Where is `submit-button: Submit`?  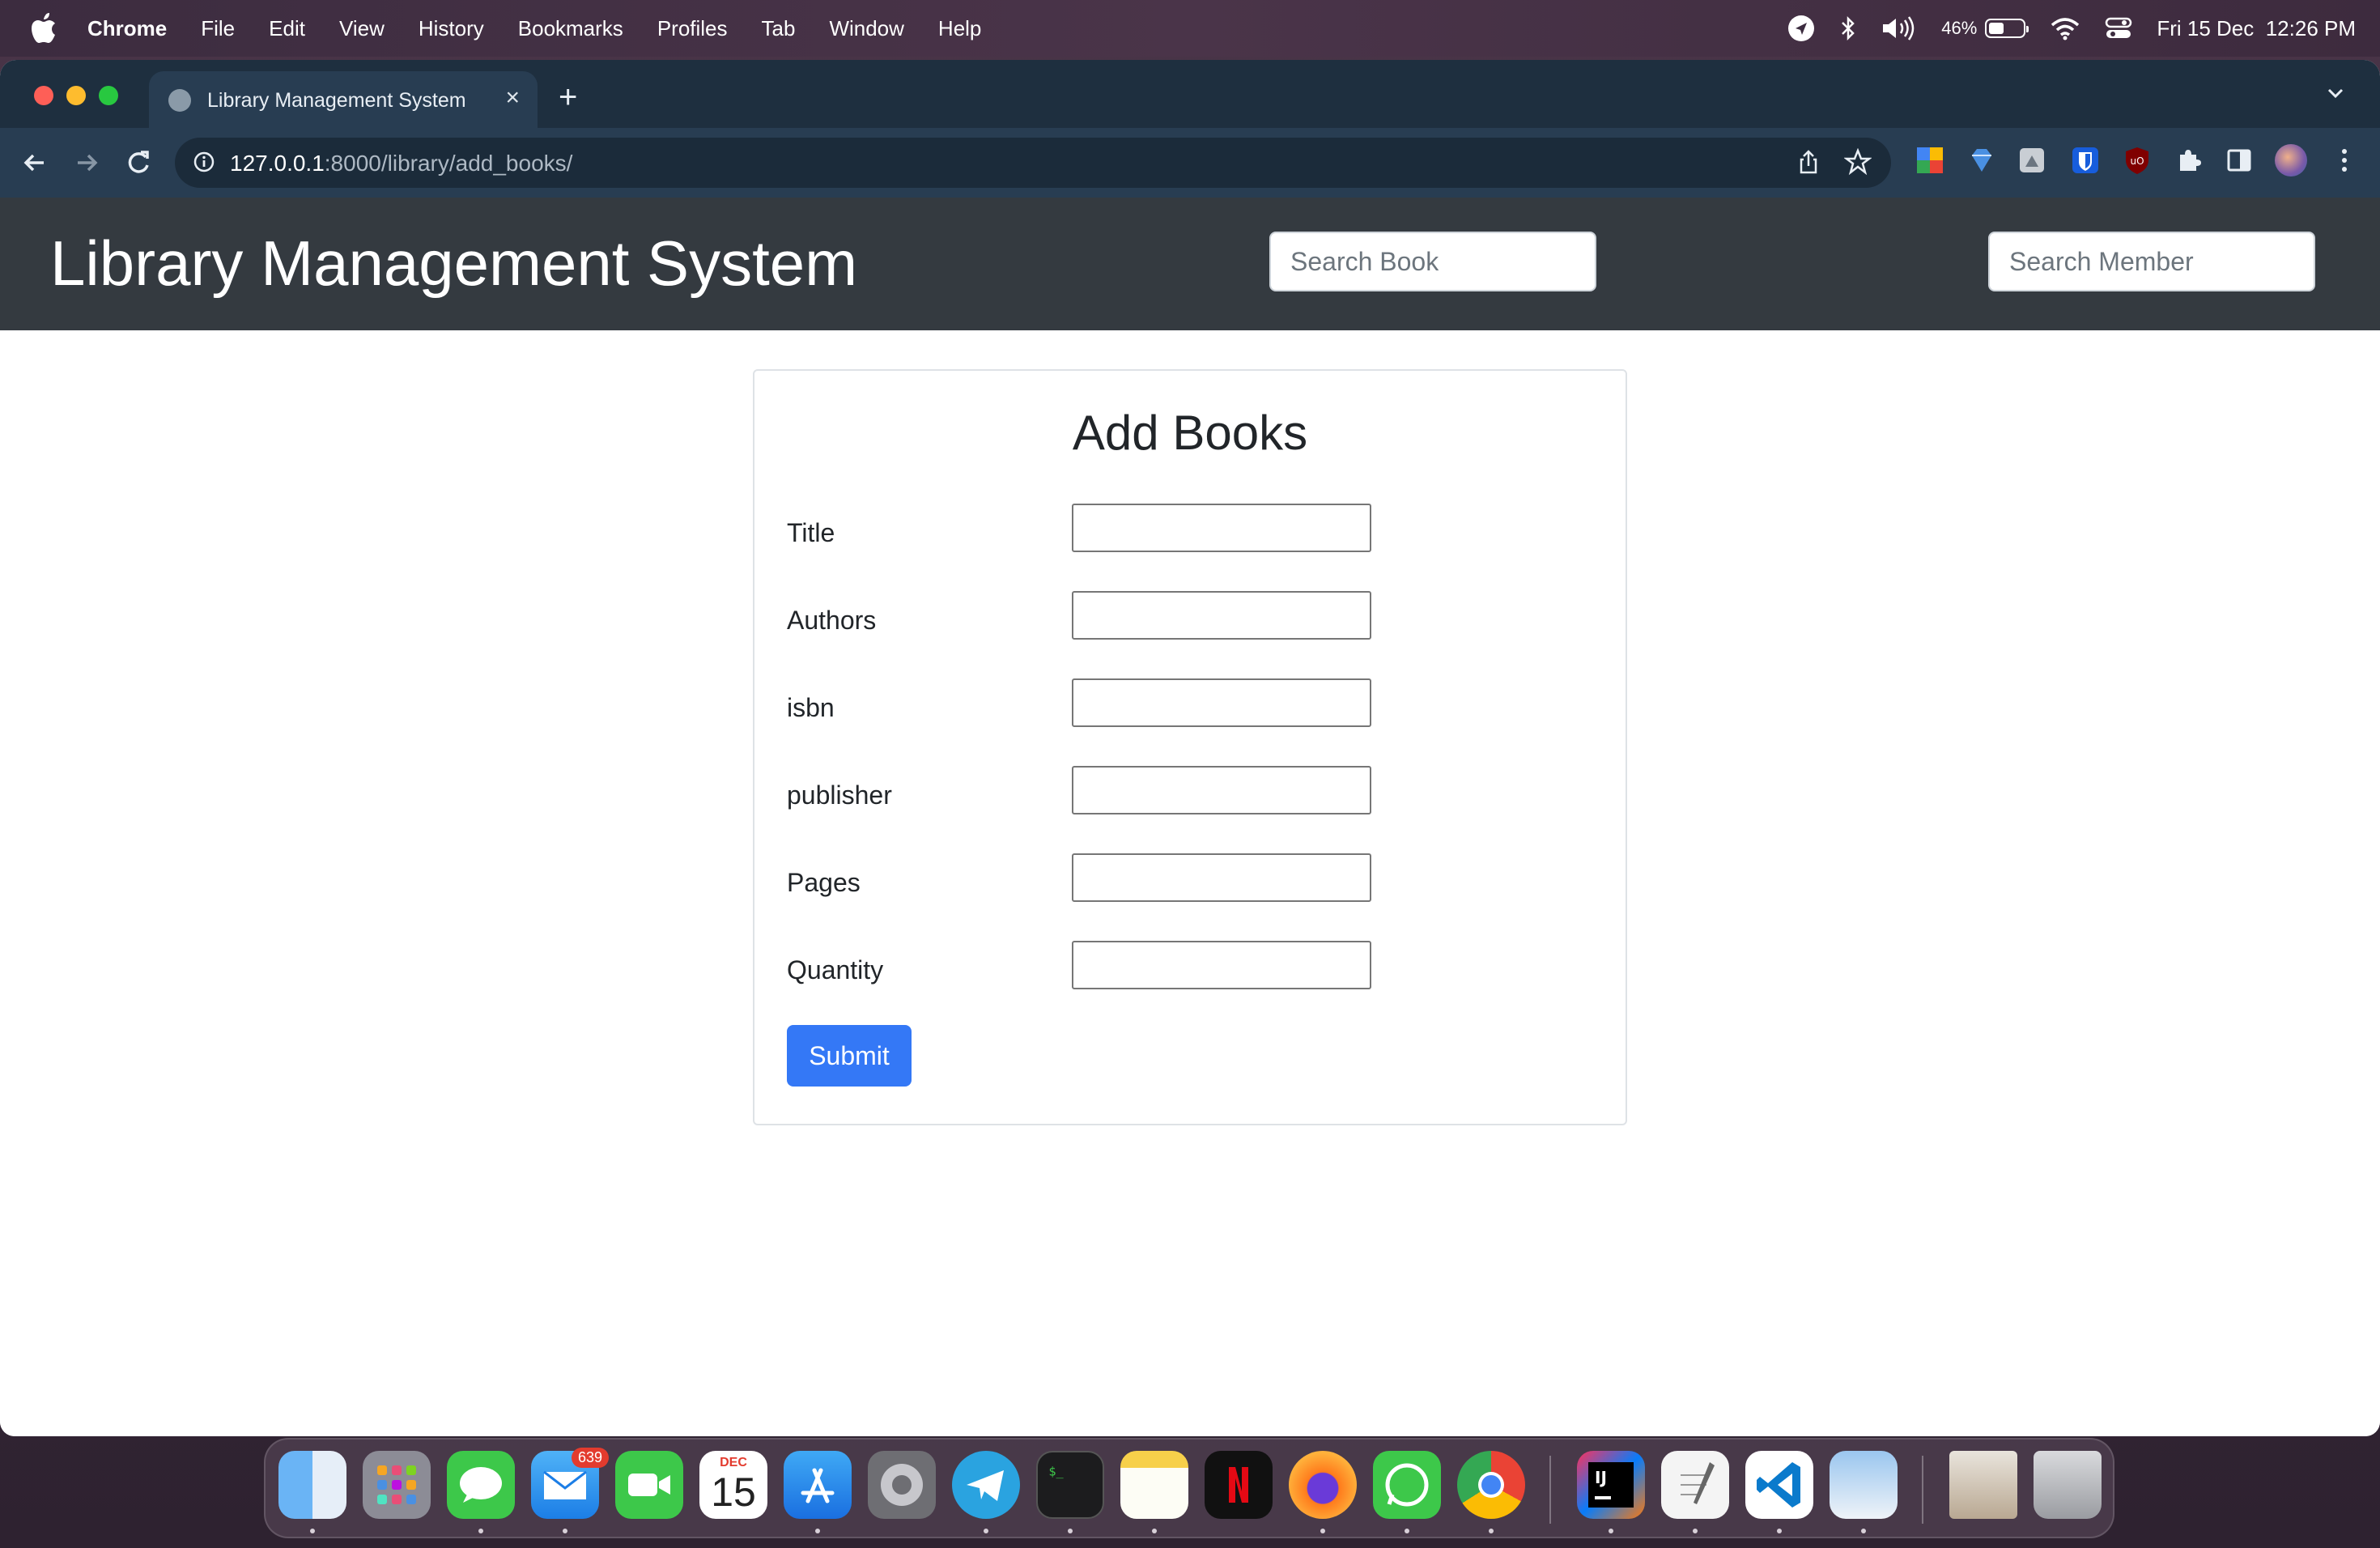
submit-button: Submit is located at coordinates (850, 1056).